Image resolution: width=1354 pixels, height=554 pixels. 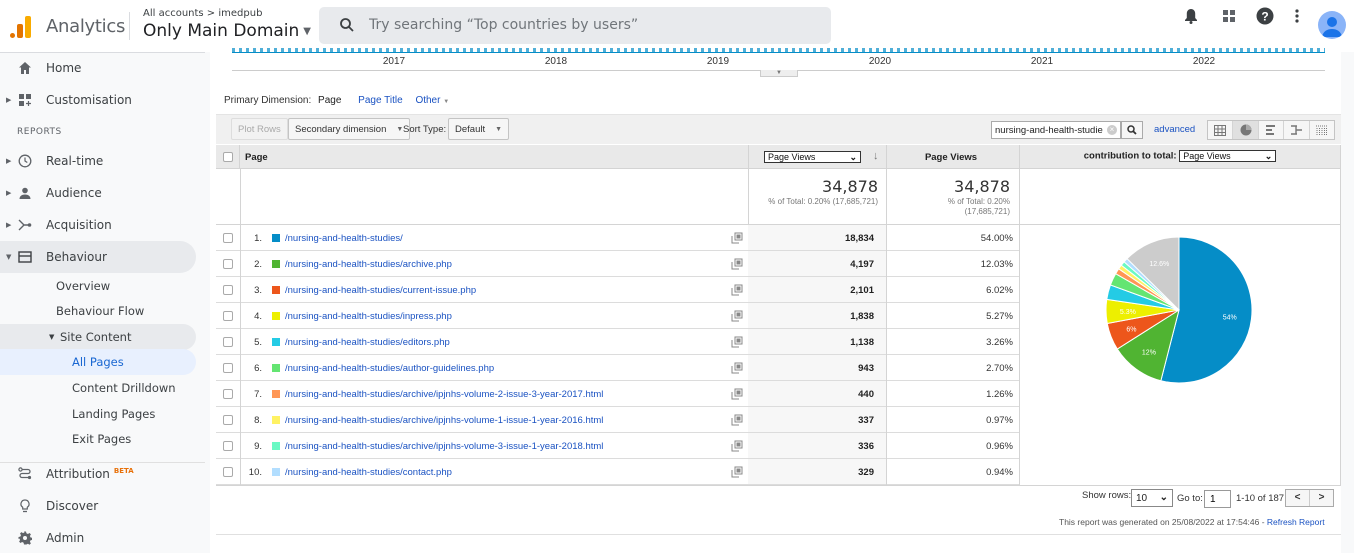 What do you see at coordinates (1297, 130) in the screenshot?
I see `view-comparison-button` at bounding box center [1297, 130].